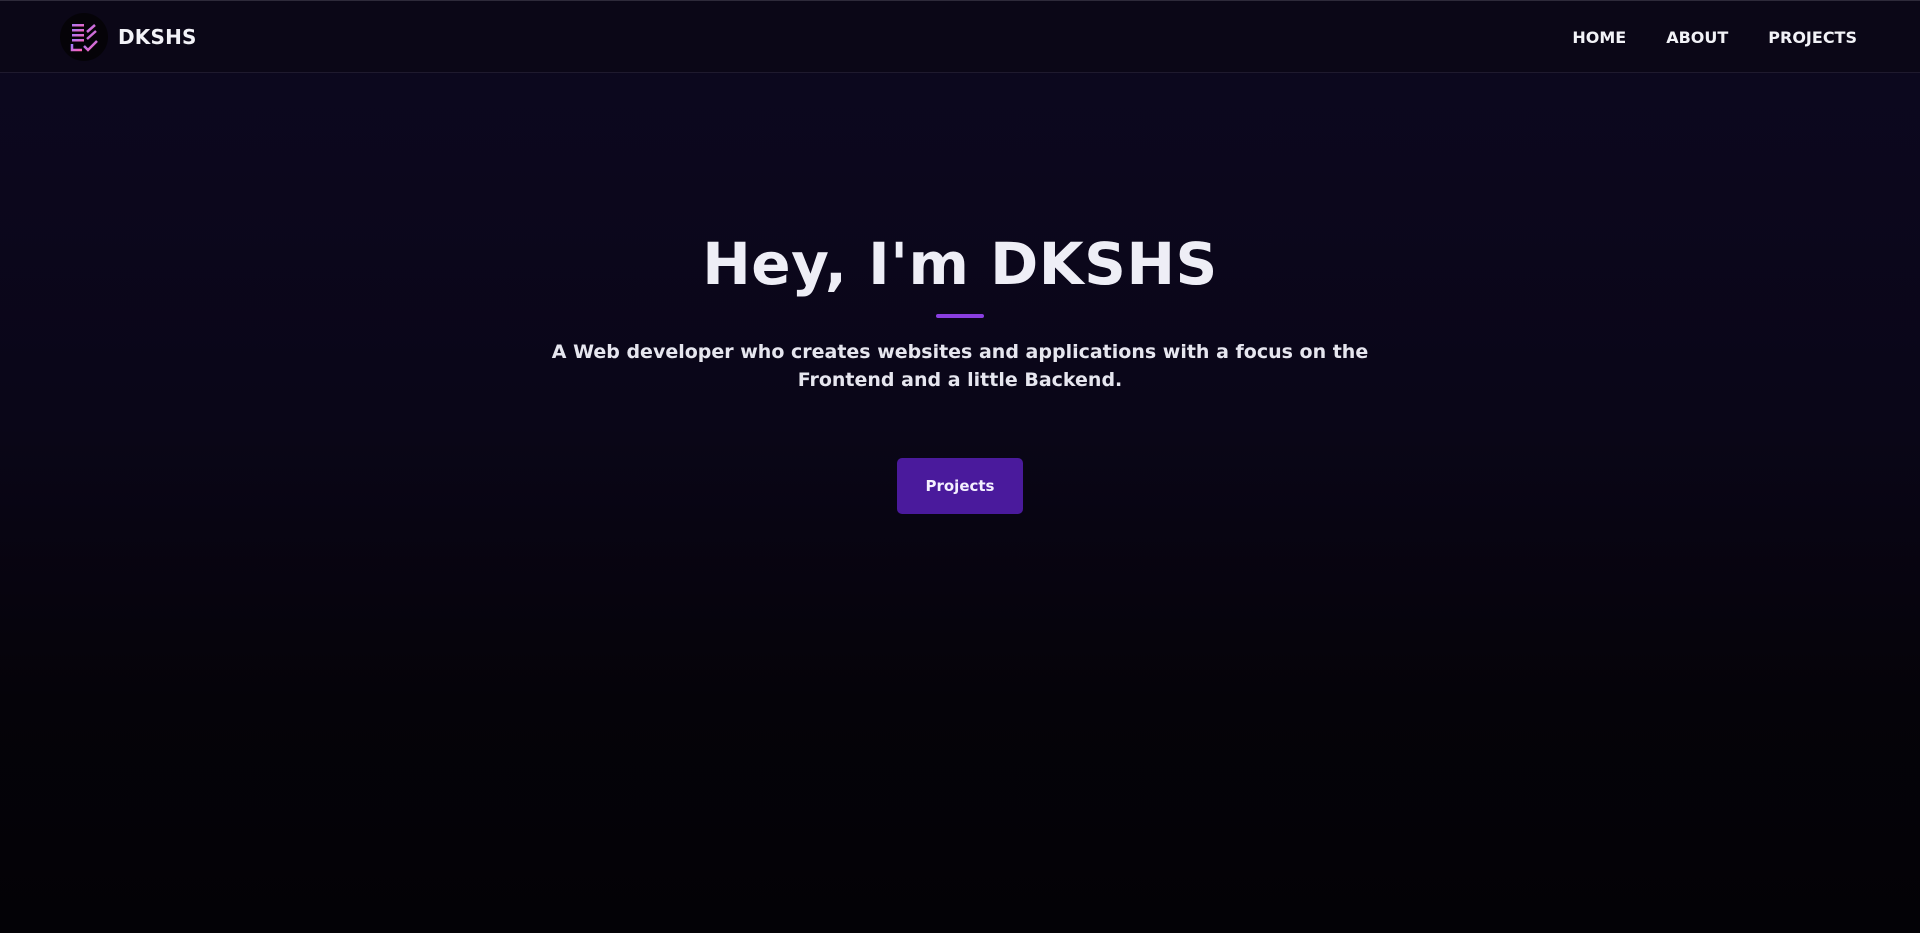  I want to click on top-navbar: DKSHS HOME ABOUT PROJECTS, so click(960, 36).